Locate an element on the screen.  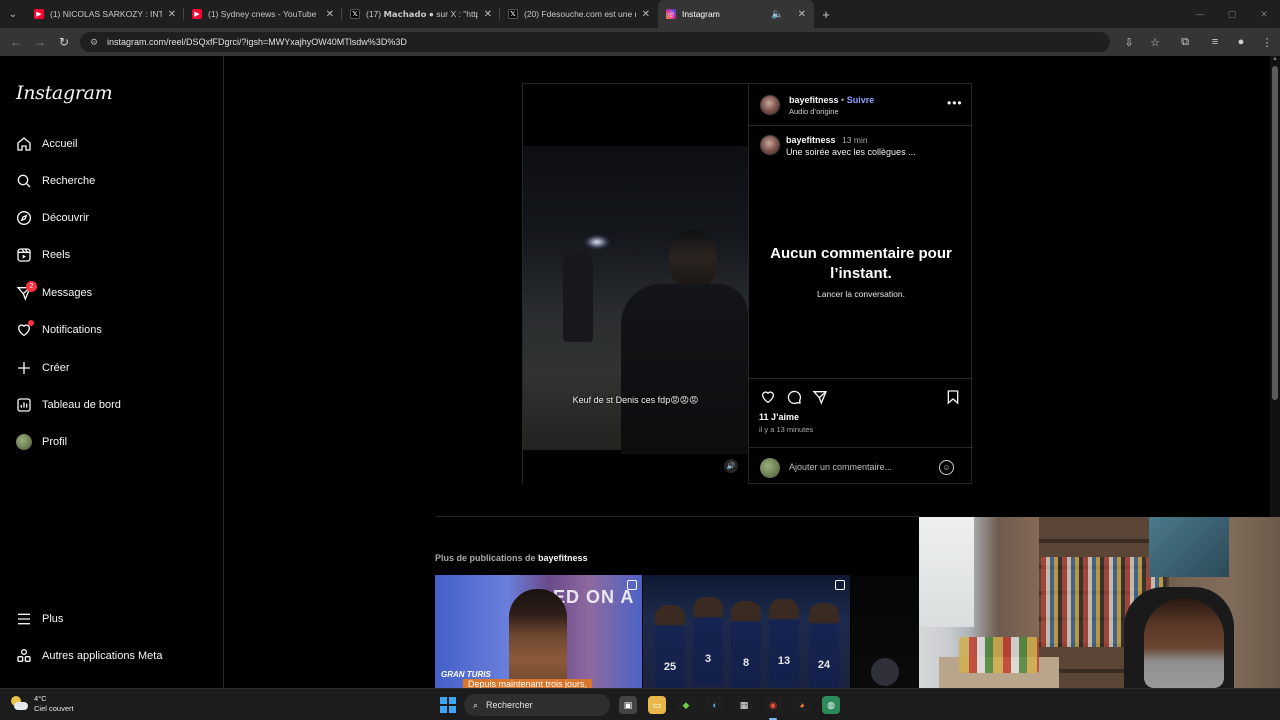
sidebar-item-decouvrir: Découvrir is located at coordinates (52, 218).